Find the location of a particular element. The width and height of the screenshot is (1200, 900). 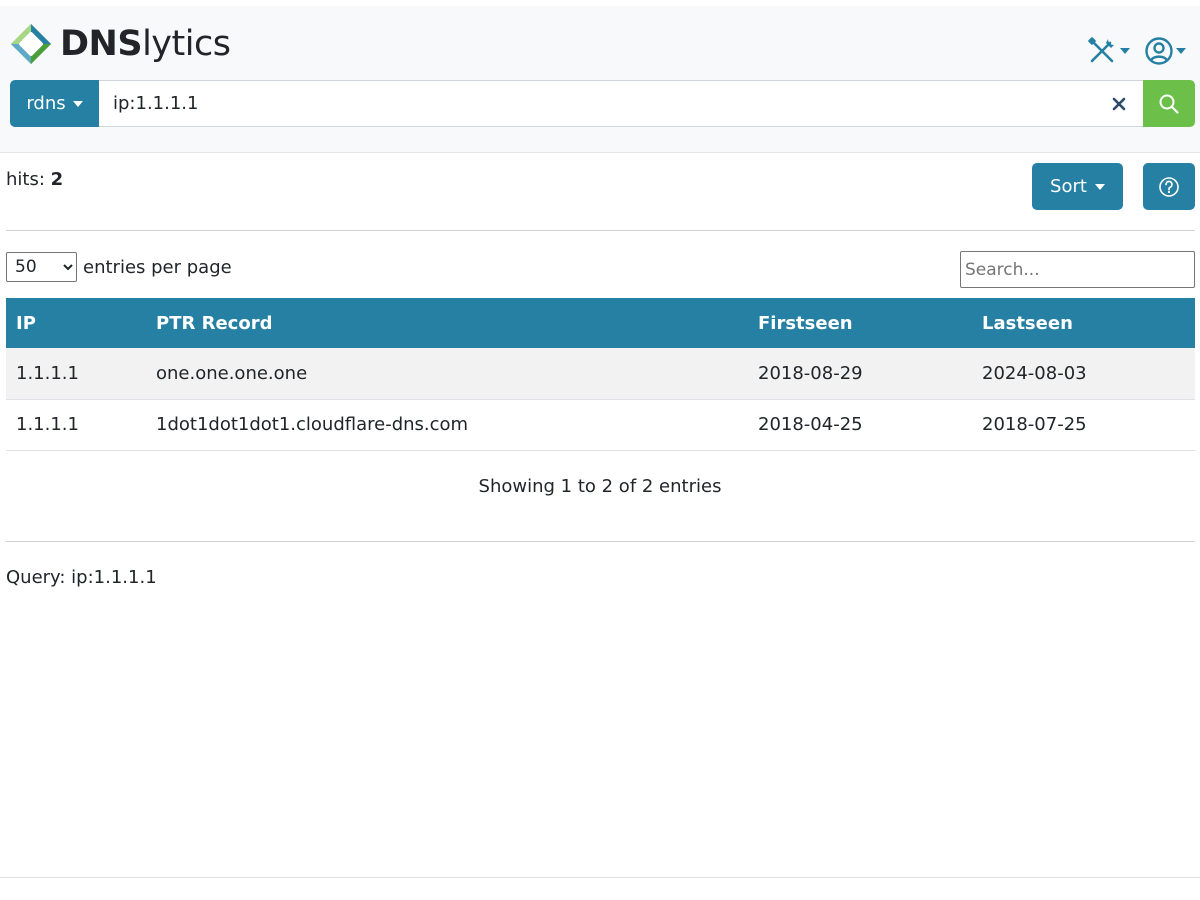

brand-name-regular: lytics is located at coordinates (186, 44).